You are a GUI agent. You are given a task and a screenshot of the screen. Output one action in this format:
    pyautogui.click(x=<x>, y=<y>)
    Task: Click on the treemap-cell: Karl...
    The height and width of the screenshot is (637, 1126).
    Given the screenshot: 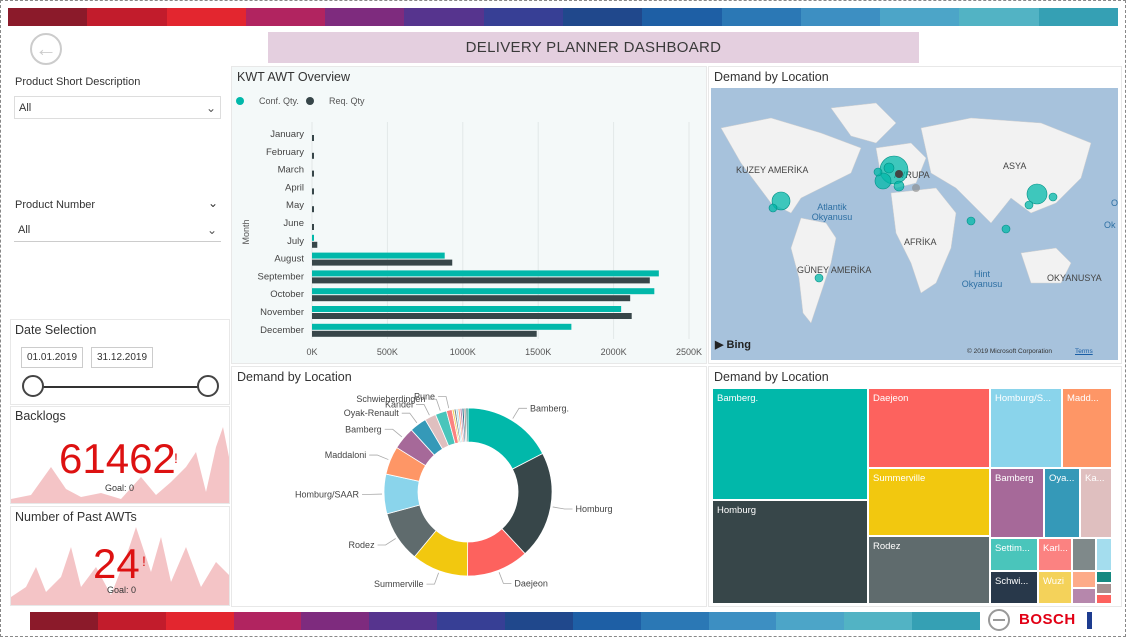 What is the action you would take?
    pyautogui.click(x=1055, y=554)
    